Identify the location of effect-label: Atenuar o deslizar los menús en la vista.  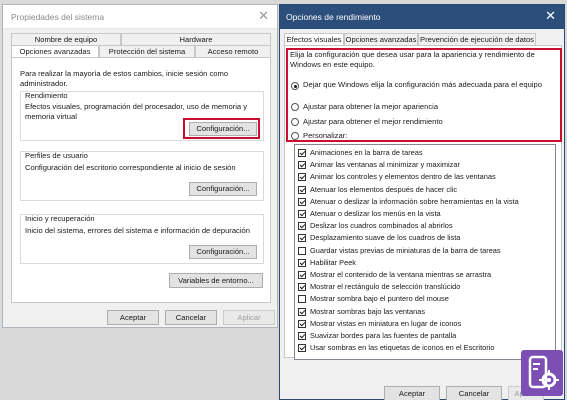
(375, 213).